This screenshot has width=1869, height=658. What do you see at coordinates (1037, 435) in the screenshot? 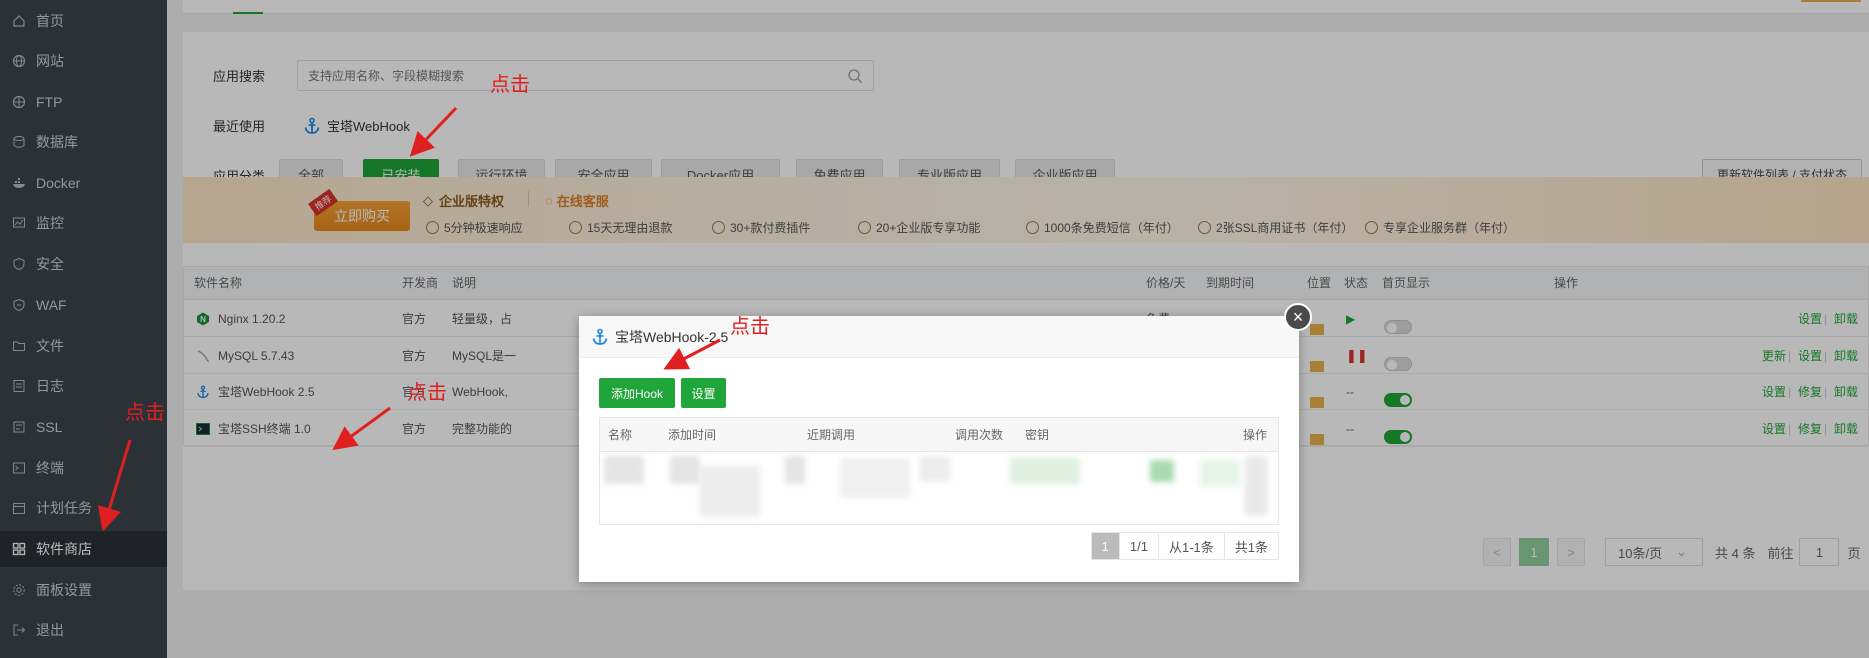
I see `hook-th-secret: 密钥` at bounding box center [1037, 435].